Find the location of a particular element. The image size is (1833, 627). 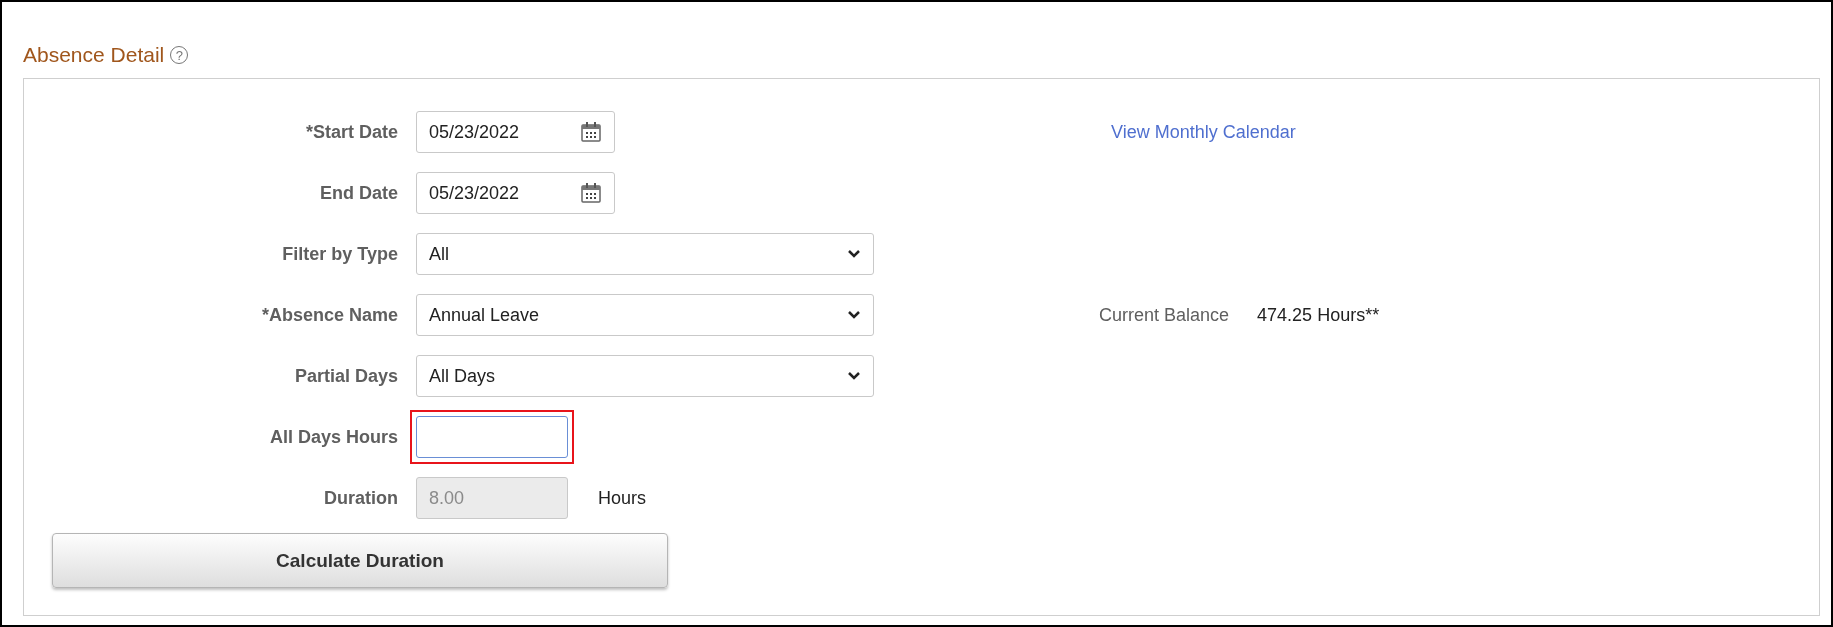

field-label: All Days Hours is located at coordinates (333, 437).